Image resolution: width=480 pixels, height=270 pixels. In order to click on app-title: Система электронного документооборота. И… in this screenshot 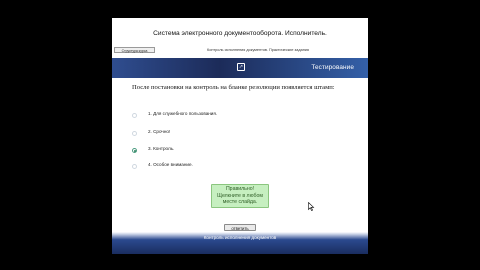, I will do `click(240, 33)`.